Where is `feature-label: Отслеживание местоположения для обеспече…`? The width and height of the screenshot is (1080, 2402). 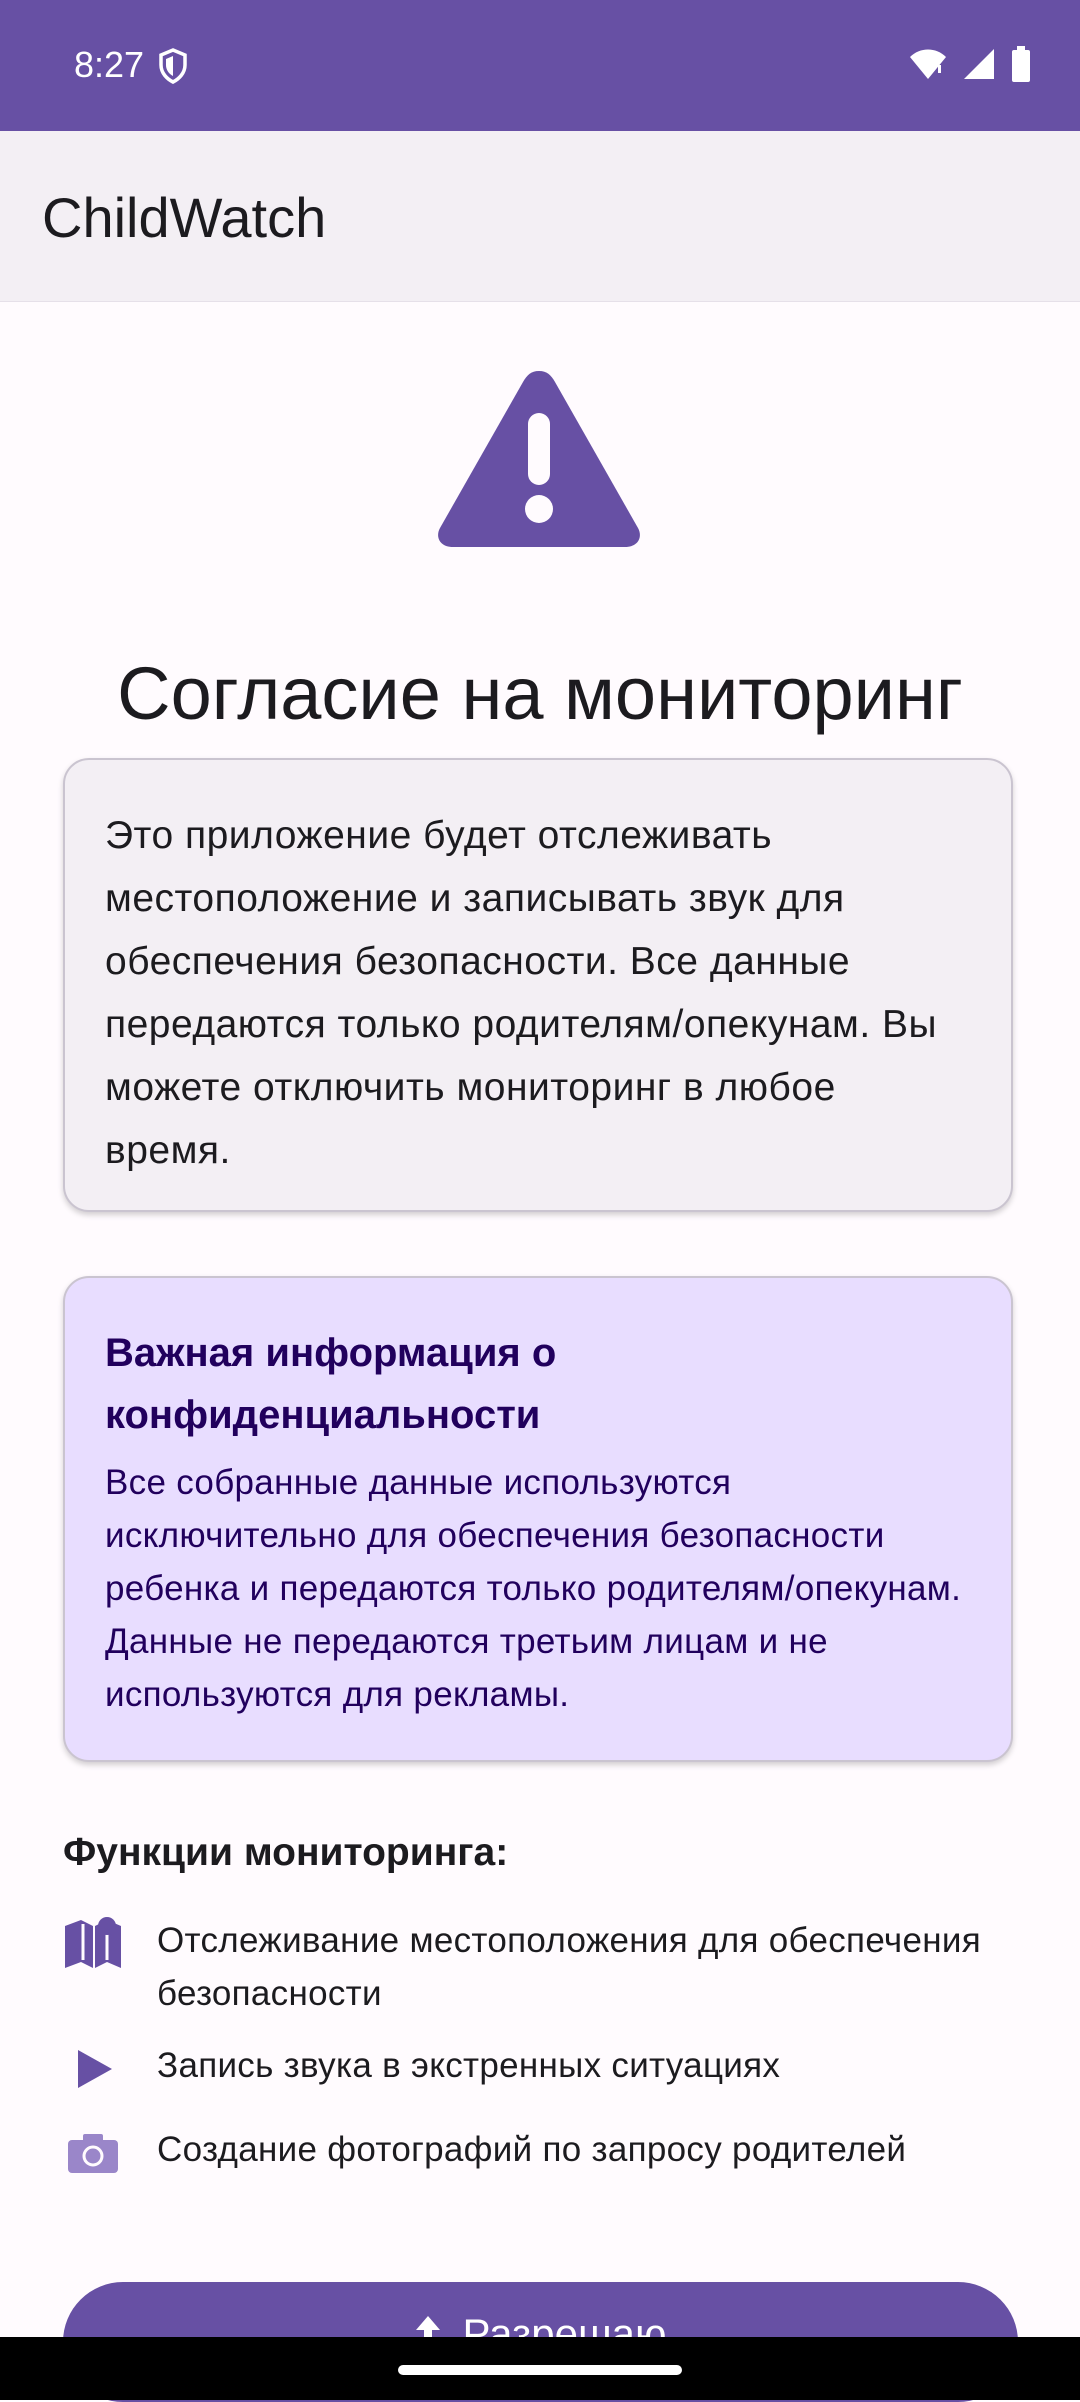
feature-label: Отслеживание местоположения для обеспече… is located at coordinates (569, 1967).